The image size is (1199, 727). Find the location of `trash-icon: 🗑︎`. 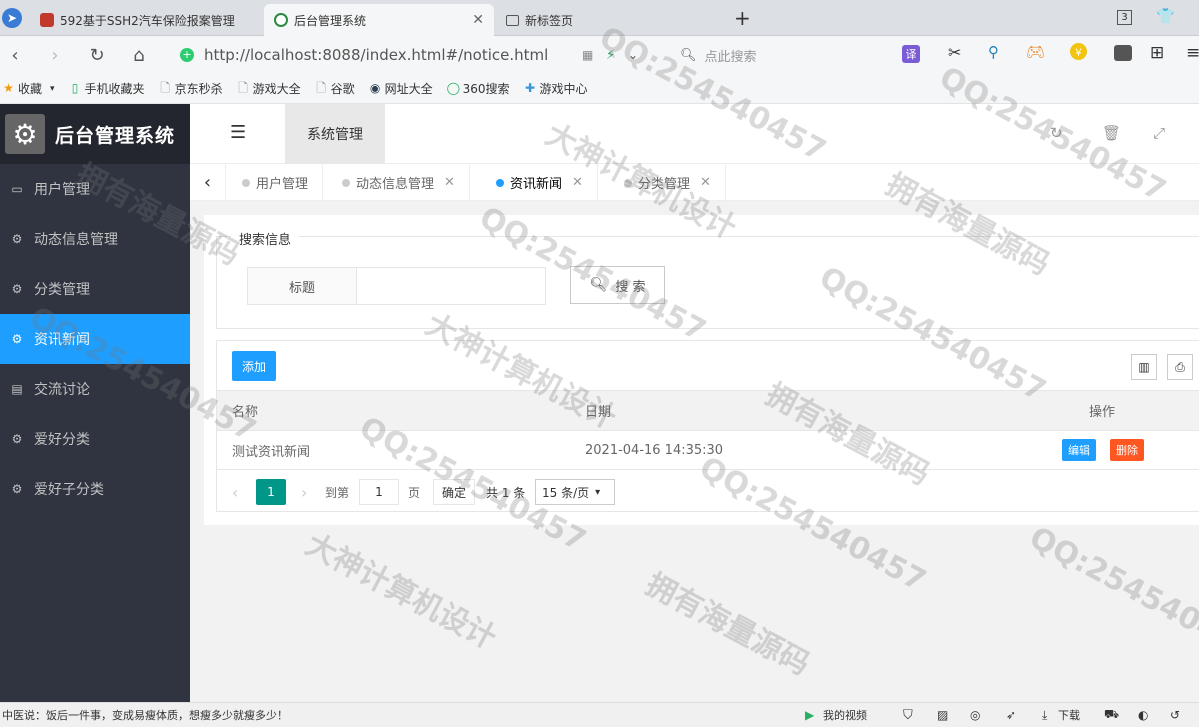

trash-icon: 🗑︎ is located at coordinates (1111, 133).